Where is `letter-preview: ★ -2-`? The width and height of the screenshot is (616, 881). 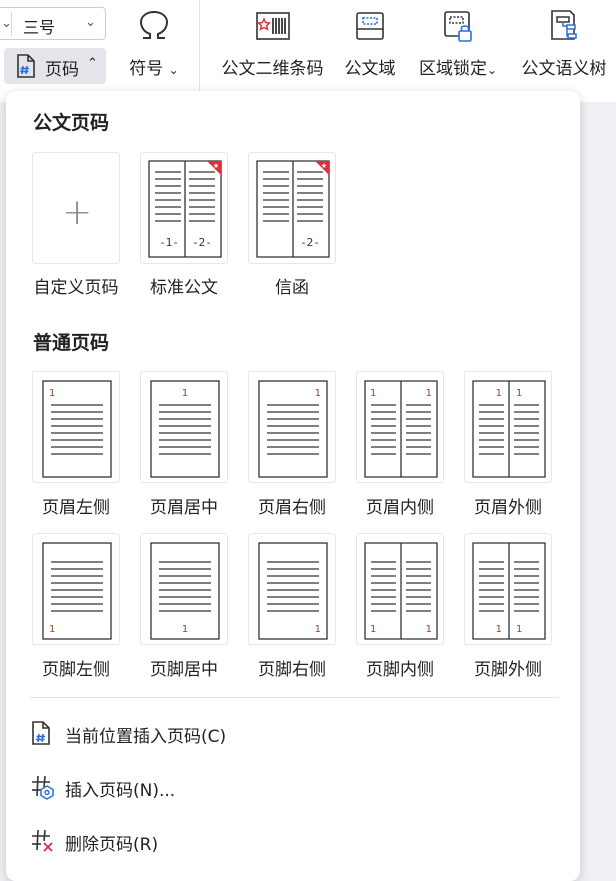
letter-preview: ★ -2- is located at coordinates (293, 209).